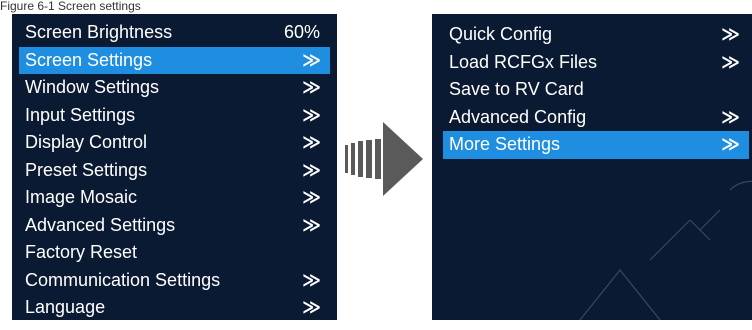 This screenshot has width=752, height=330. Describe the element at coordinates (596, 118) in the screenshot. I see `menu-item-advanced-config: Advanced Config ≫` at that location.